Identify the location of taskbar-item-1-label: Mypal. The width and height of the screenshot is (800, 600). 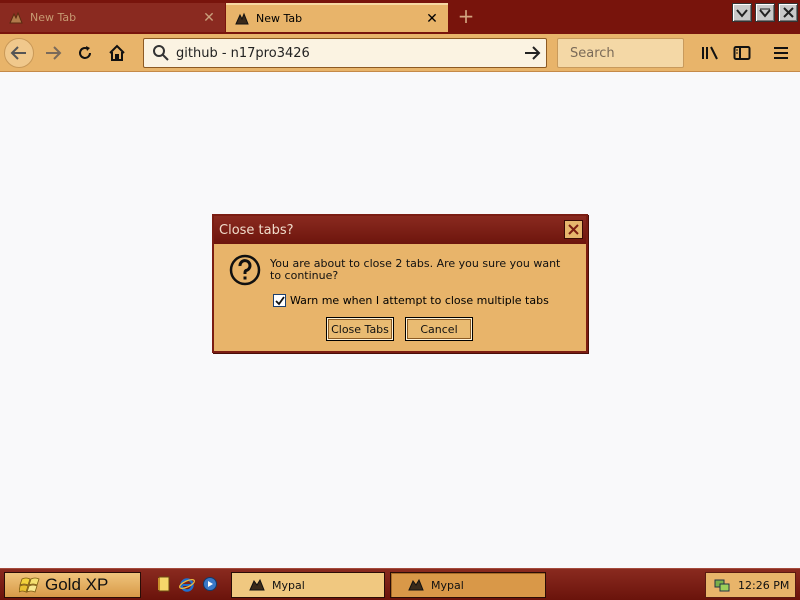
(288, 585).